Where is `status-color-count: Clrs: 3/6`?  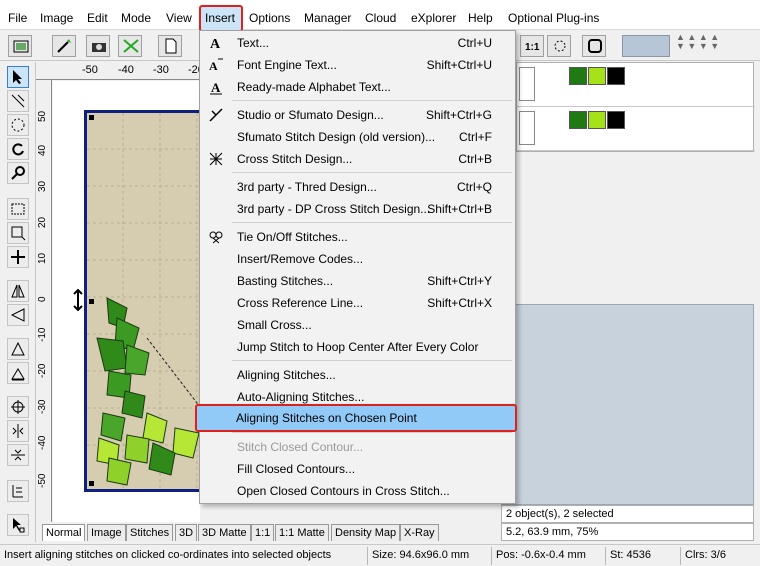 status-color-count: Clrs: 3/6 is located at coordinates (705, 555).